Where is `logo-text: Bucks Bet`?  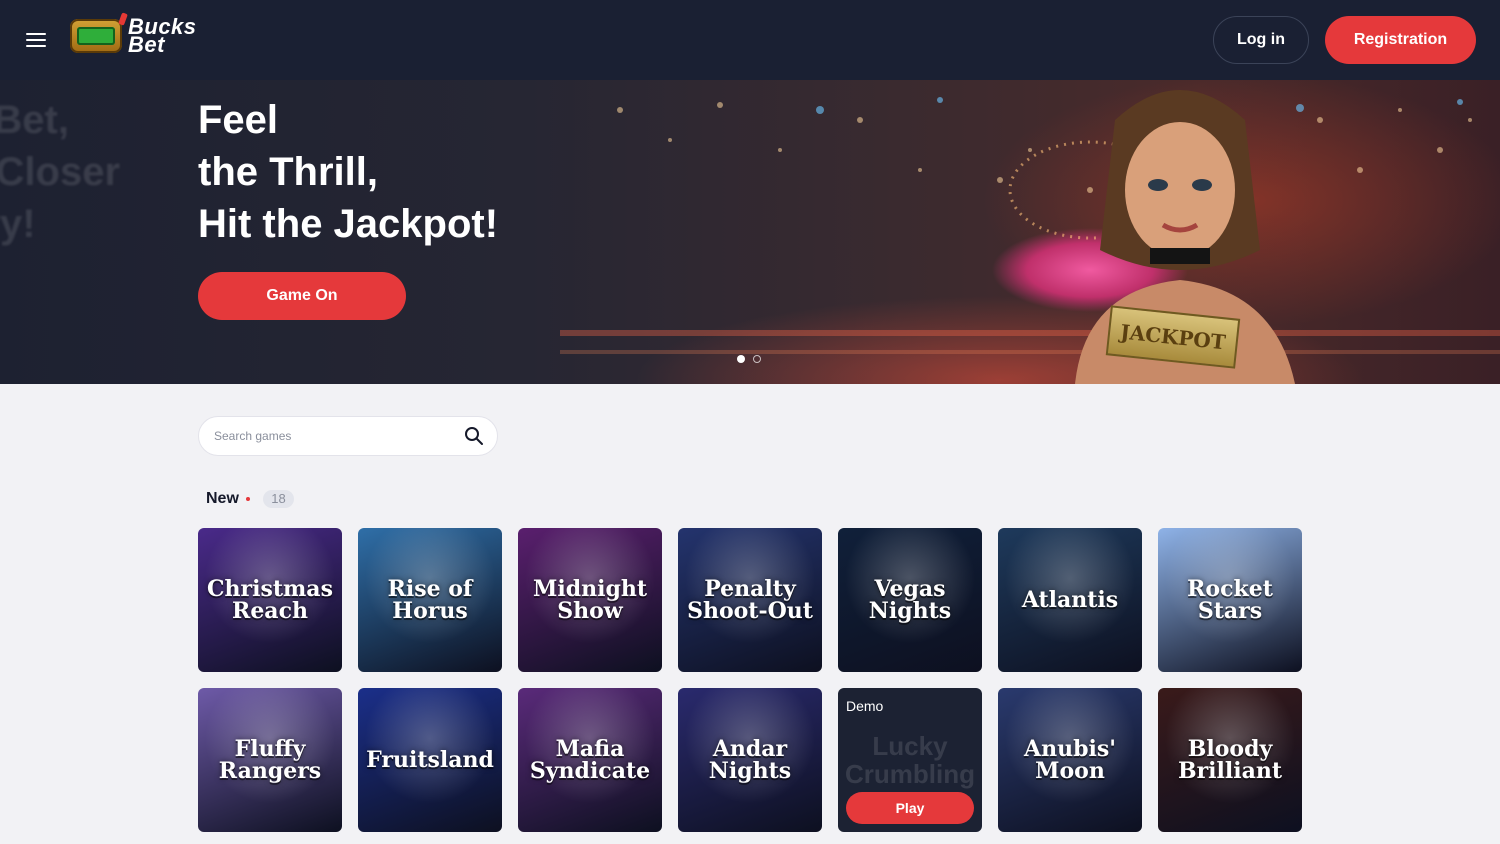 logo-text: Bucks Bet is located at coordinates (162, 36).